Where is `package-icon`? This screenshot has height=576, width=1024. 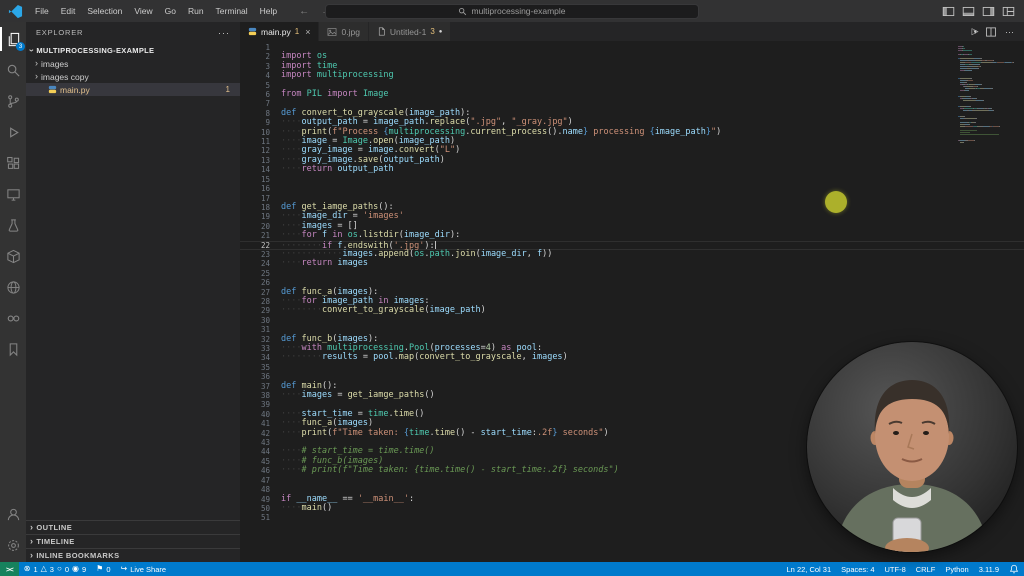 package-icon is located at coordinates (13, 256).